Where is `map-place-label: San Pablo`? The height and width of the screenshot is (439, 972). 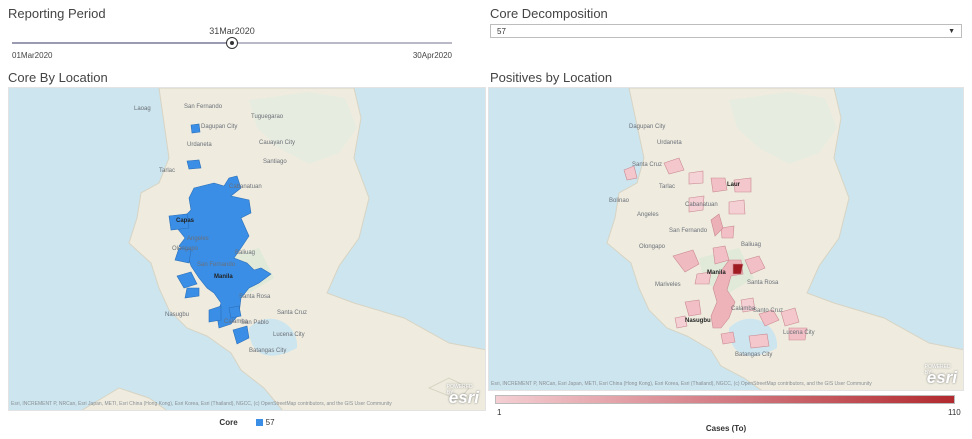 map-place-label: San Pablo is located at coordinates (255, 323).